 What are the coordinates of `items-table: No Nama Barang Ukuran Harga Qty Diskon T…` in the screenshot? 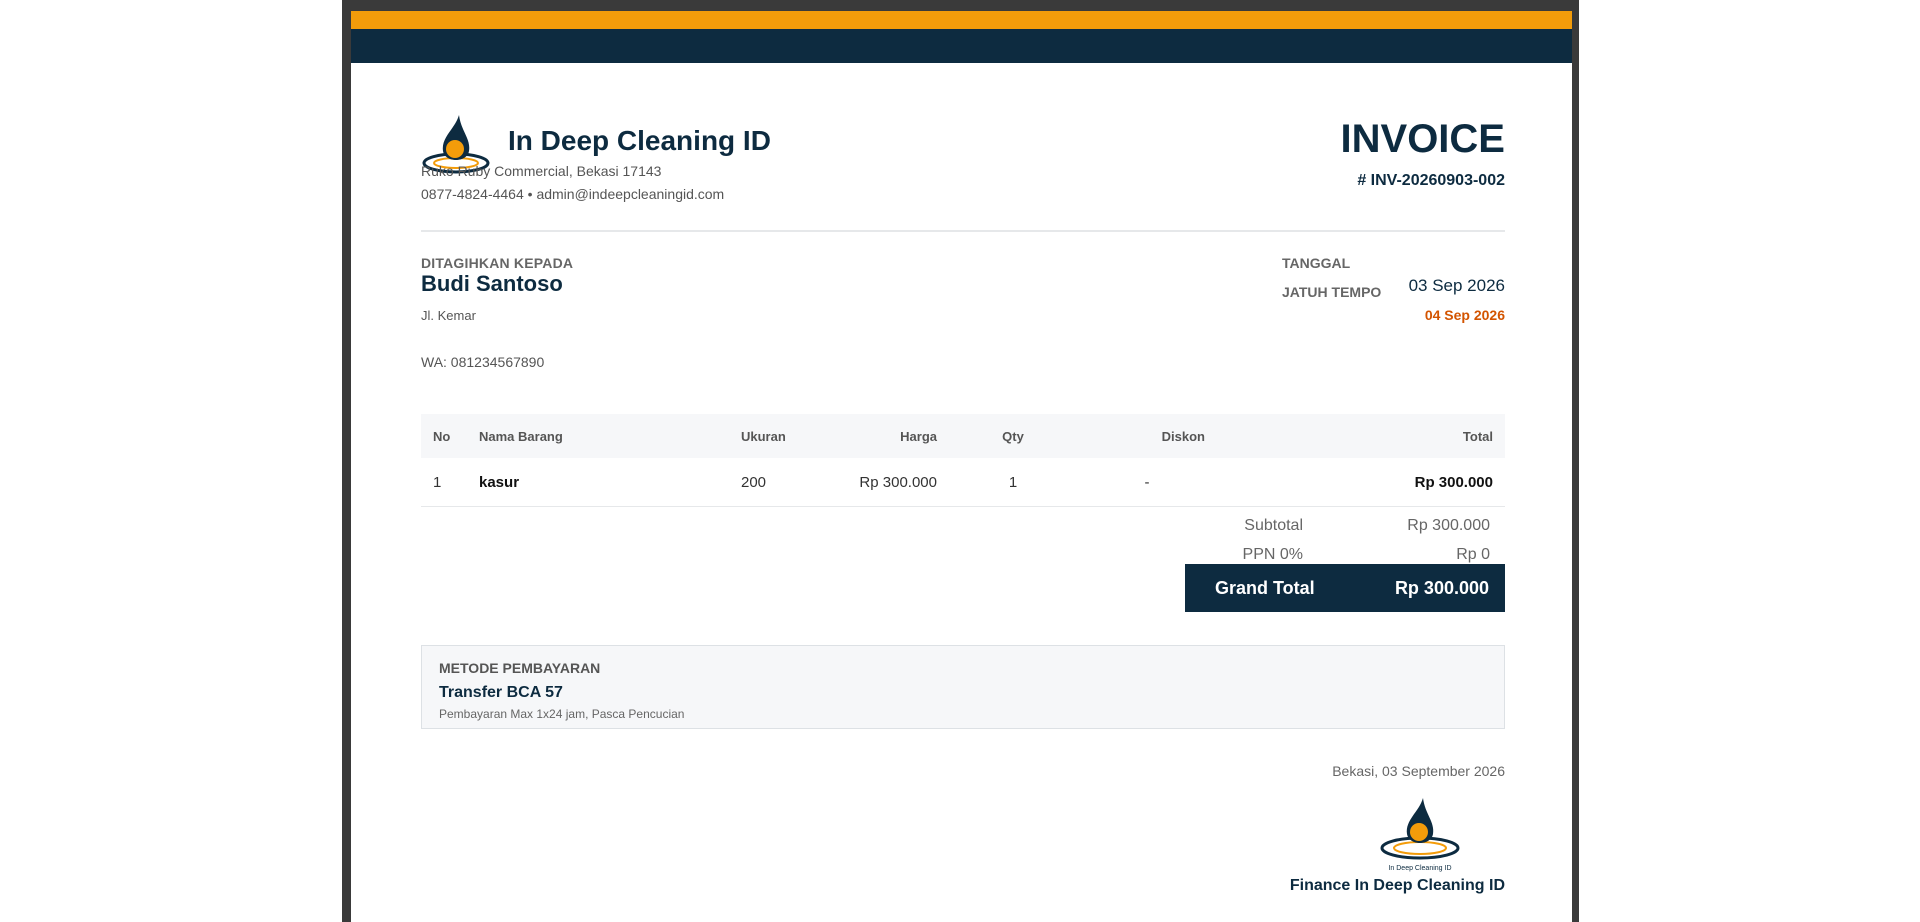 It's located at (963, 460).